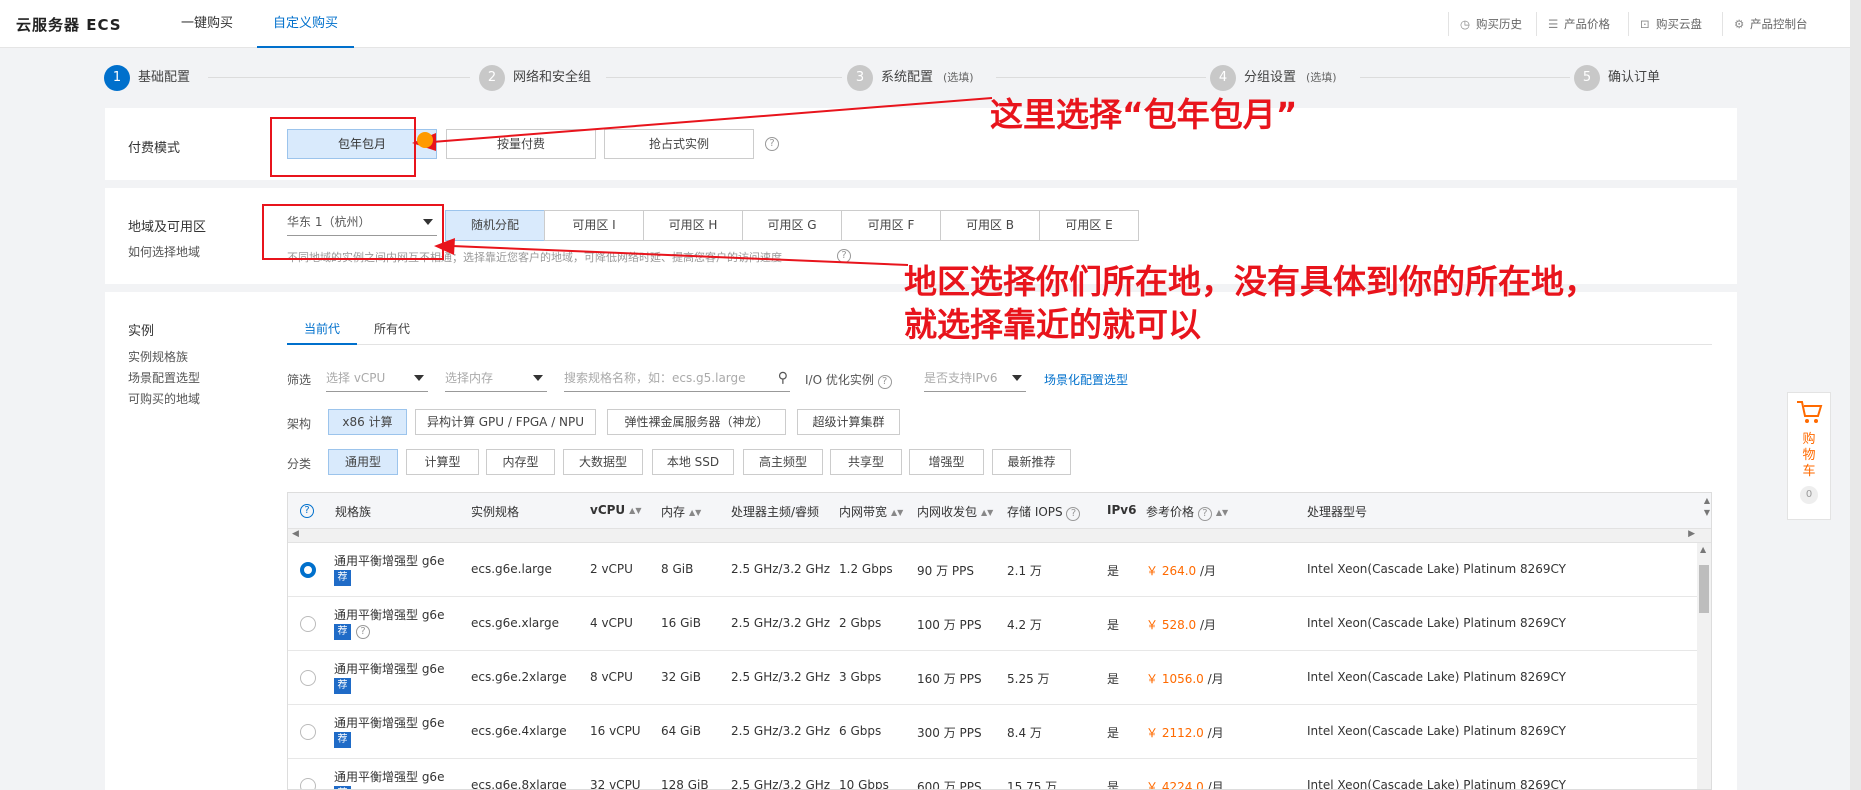  Describe the element at coordinates (1270, 77) in the screenshot. I see `step-label: 分组设置` at that location.